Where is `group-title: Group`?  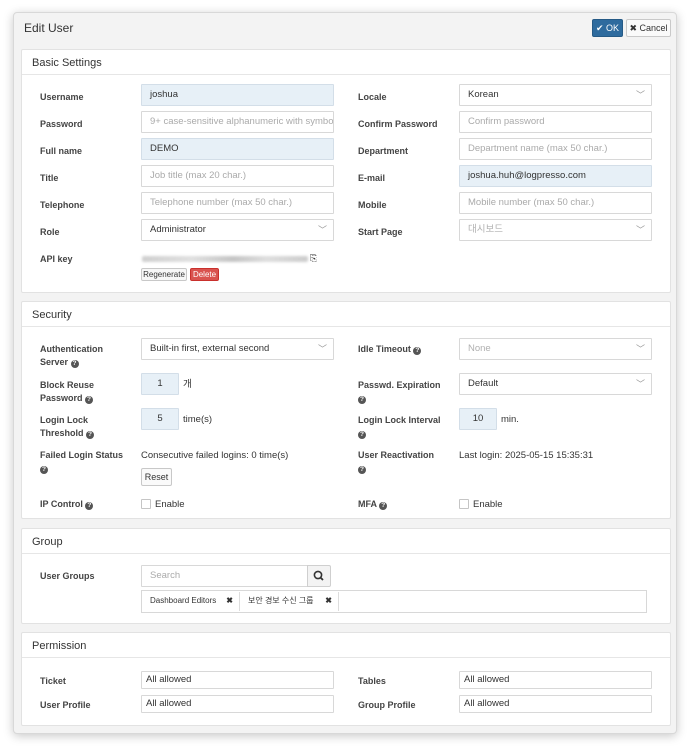 group-title: Group is located at coordinates (47, 542).